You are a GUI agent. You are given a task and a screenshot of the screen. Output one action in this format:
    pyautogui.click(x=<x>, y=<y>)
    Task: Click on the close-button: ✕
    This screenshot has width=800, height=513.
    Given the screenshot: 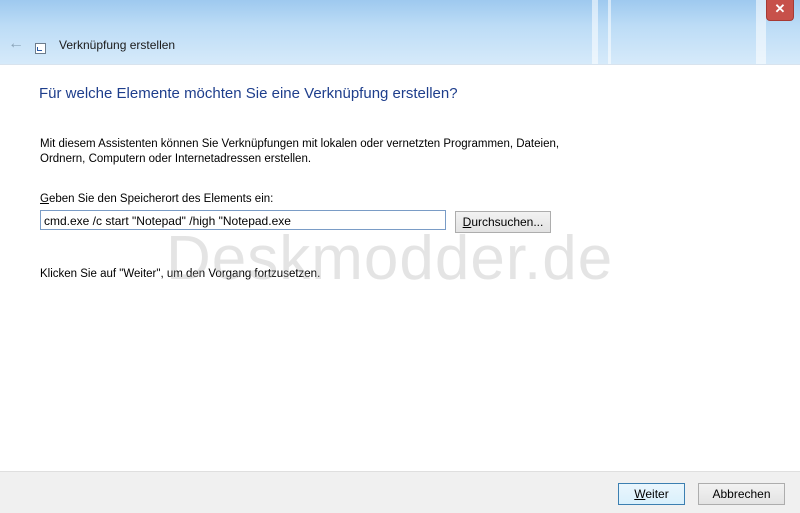 What is the action you would take?
    pyautogui.click(x=780, y=10)
    